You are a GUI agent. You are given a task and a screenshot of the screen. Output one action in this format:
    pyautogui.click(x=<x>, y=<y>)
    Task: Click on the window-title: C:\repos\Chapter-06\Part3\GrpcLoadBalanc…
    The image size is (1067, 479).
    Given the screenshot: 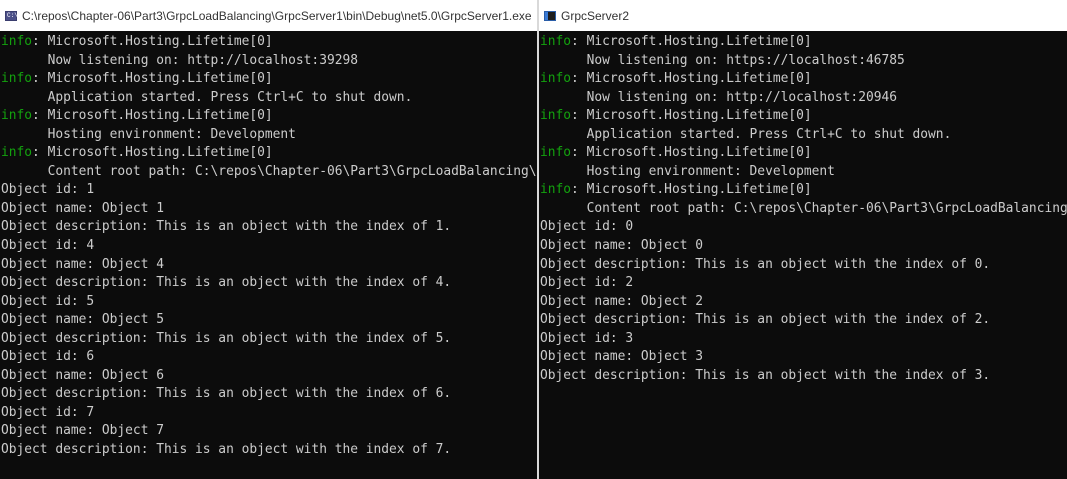 What is the action you would take?
    pyautogui.click(x=277, y=15)
    